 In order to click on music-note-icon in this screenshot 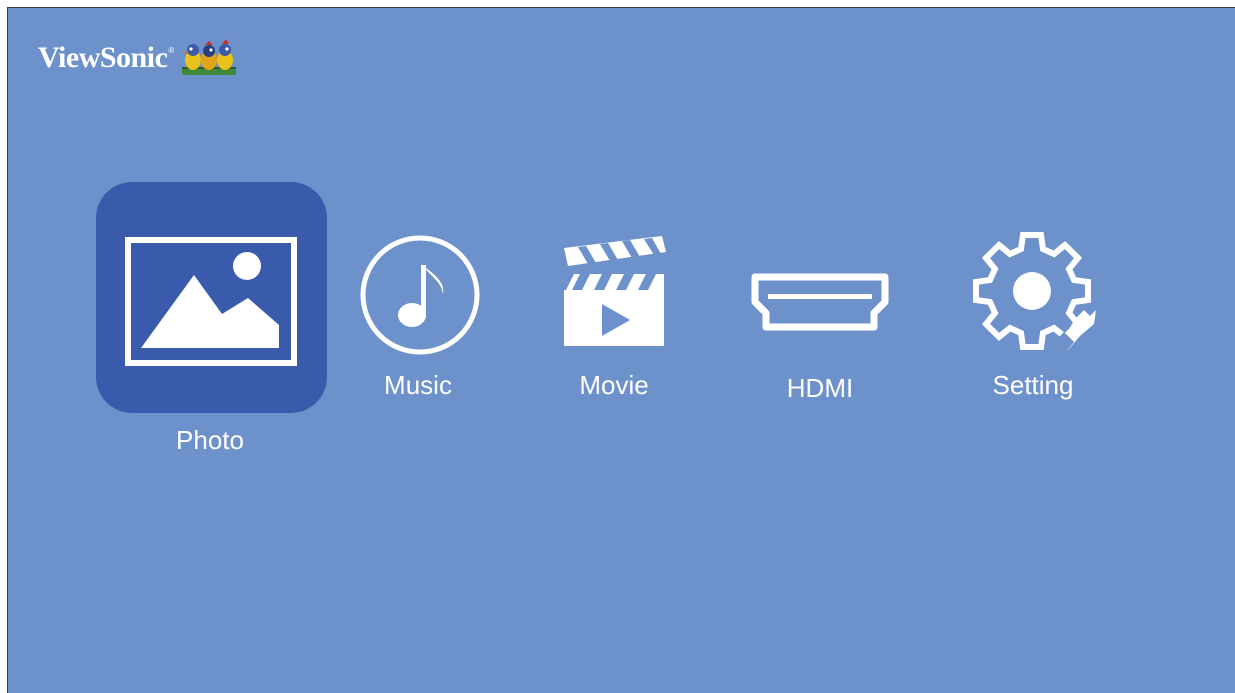, I will do `click(420, 295)`.